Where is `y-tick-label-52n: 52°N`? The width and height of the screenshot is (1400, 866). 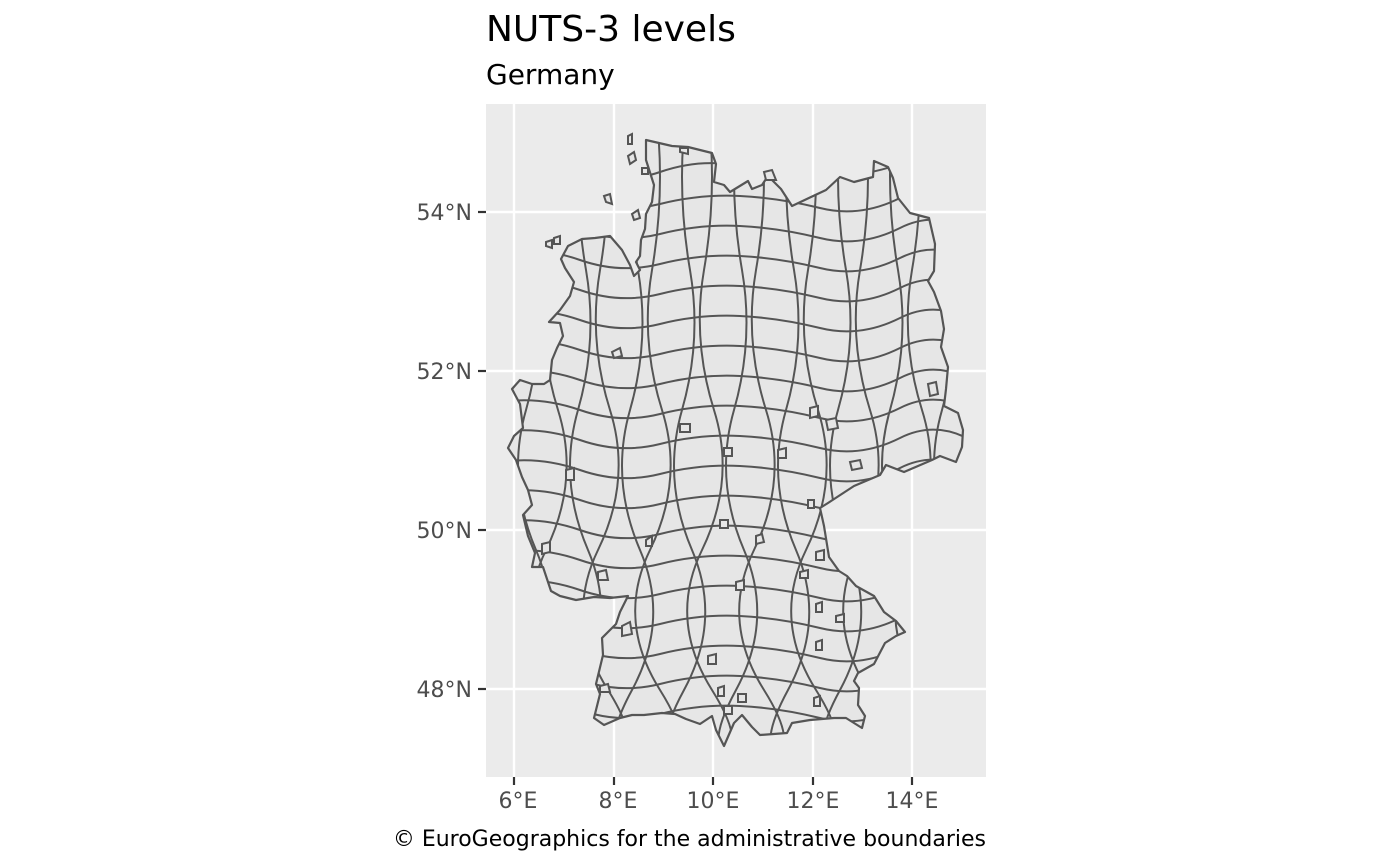
y-tick-label-52n: 52°N is located at coordinates (444, 372).